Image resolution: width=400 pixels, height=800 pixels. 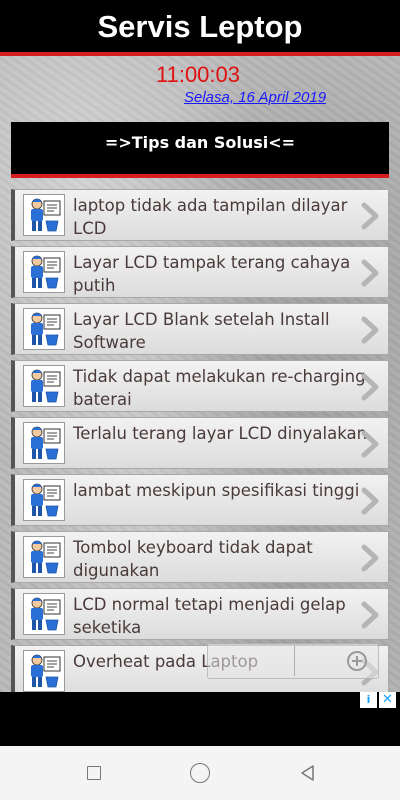 I want to click on system-nav-bar, so click(x=200, y=773).